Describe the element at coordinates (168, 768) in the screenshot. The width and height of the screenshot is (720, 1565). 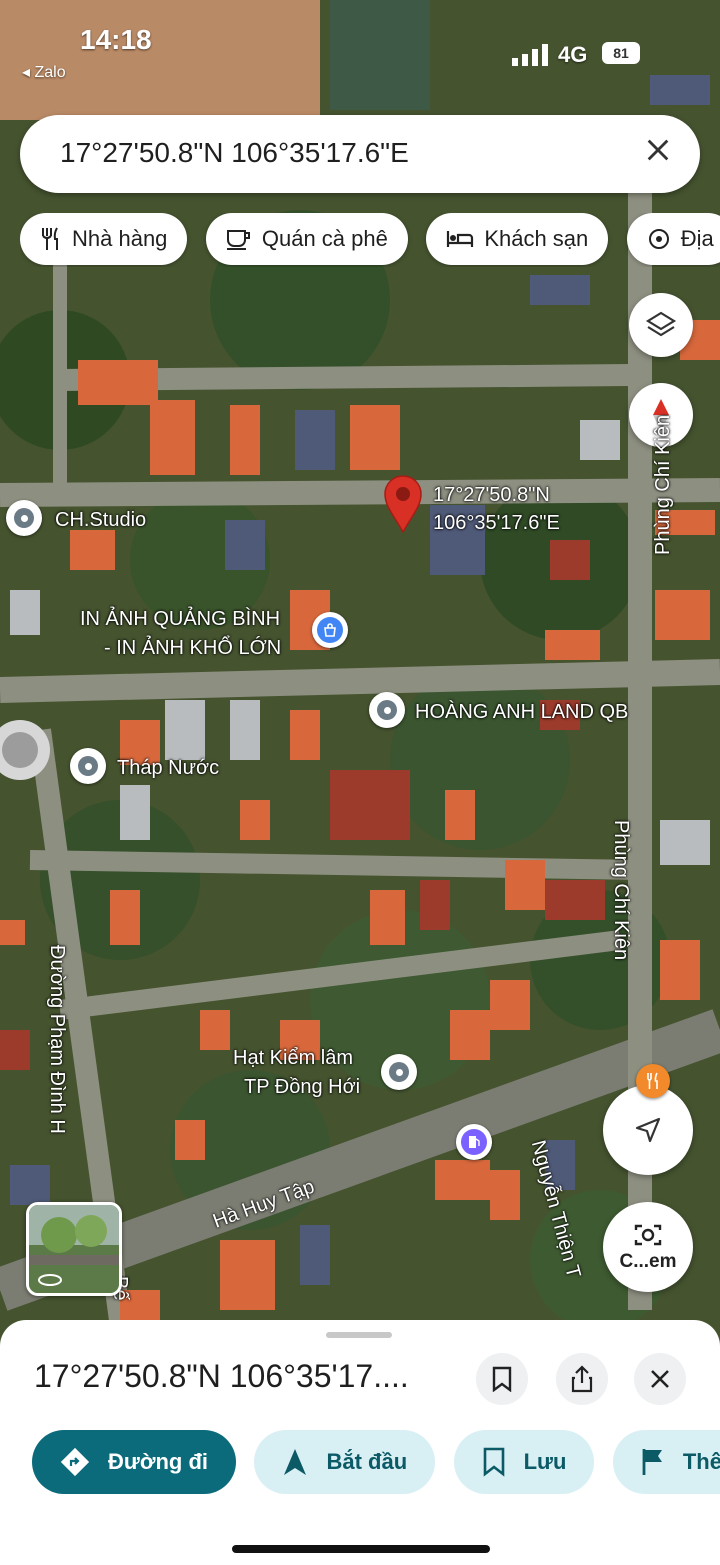
I see `place-label-thap-nuoc: Tháp Nước` at that location.